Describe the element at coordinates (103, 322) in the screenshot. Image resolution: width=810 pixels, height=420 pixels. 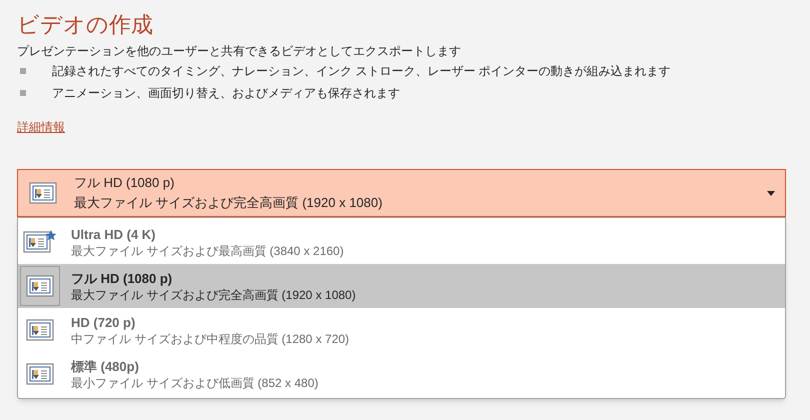
I see `option-title: HD (720 p)` at that location.